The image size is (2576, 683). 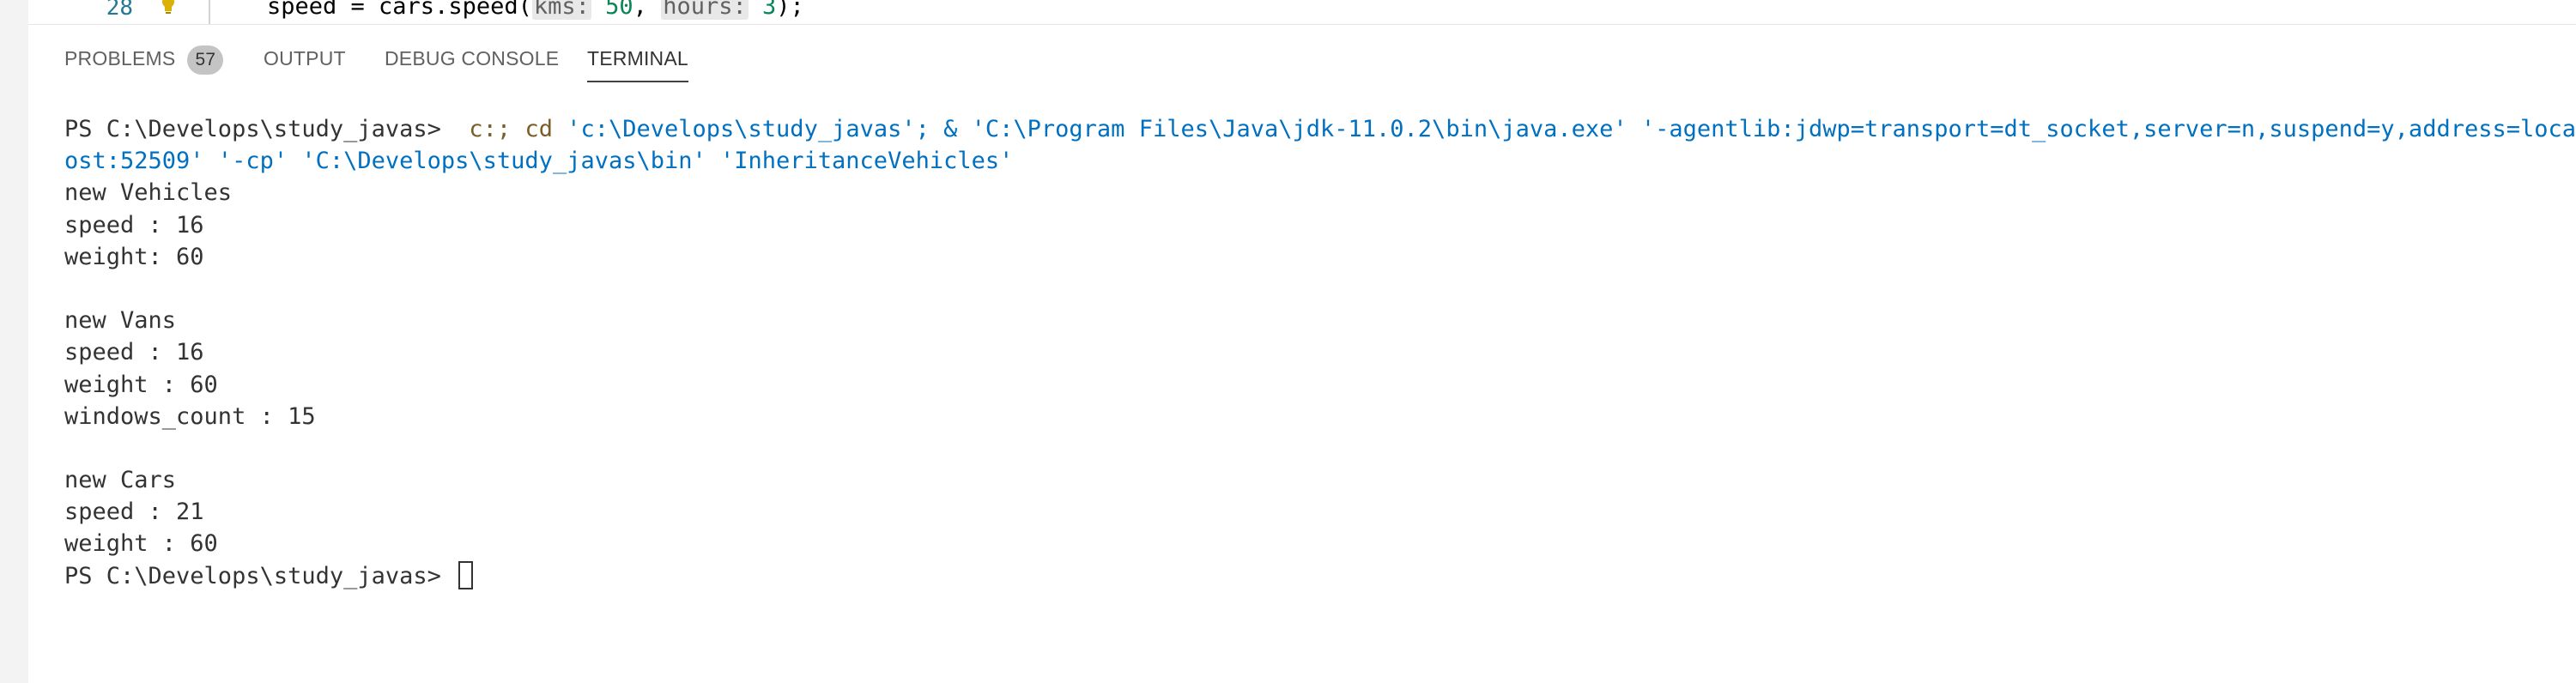 I want to click on tab-debug-console: DEBUG CONSOLE, so click(x=472, y=62).